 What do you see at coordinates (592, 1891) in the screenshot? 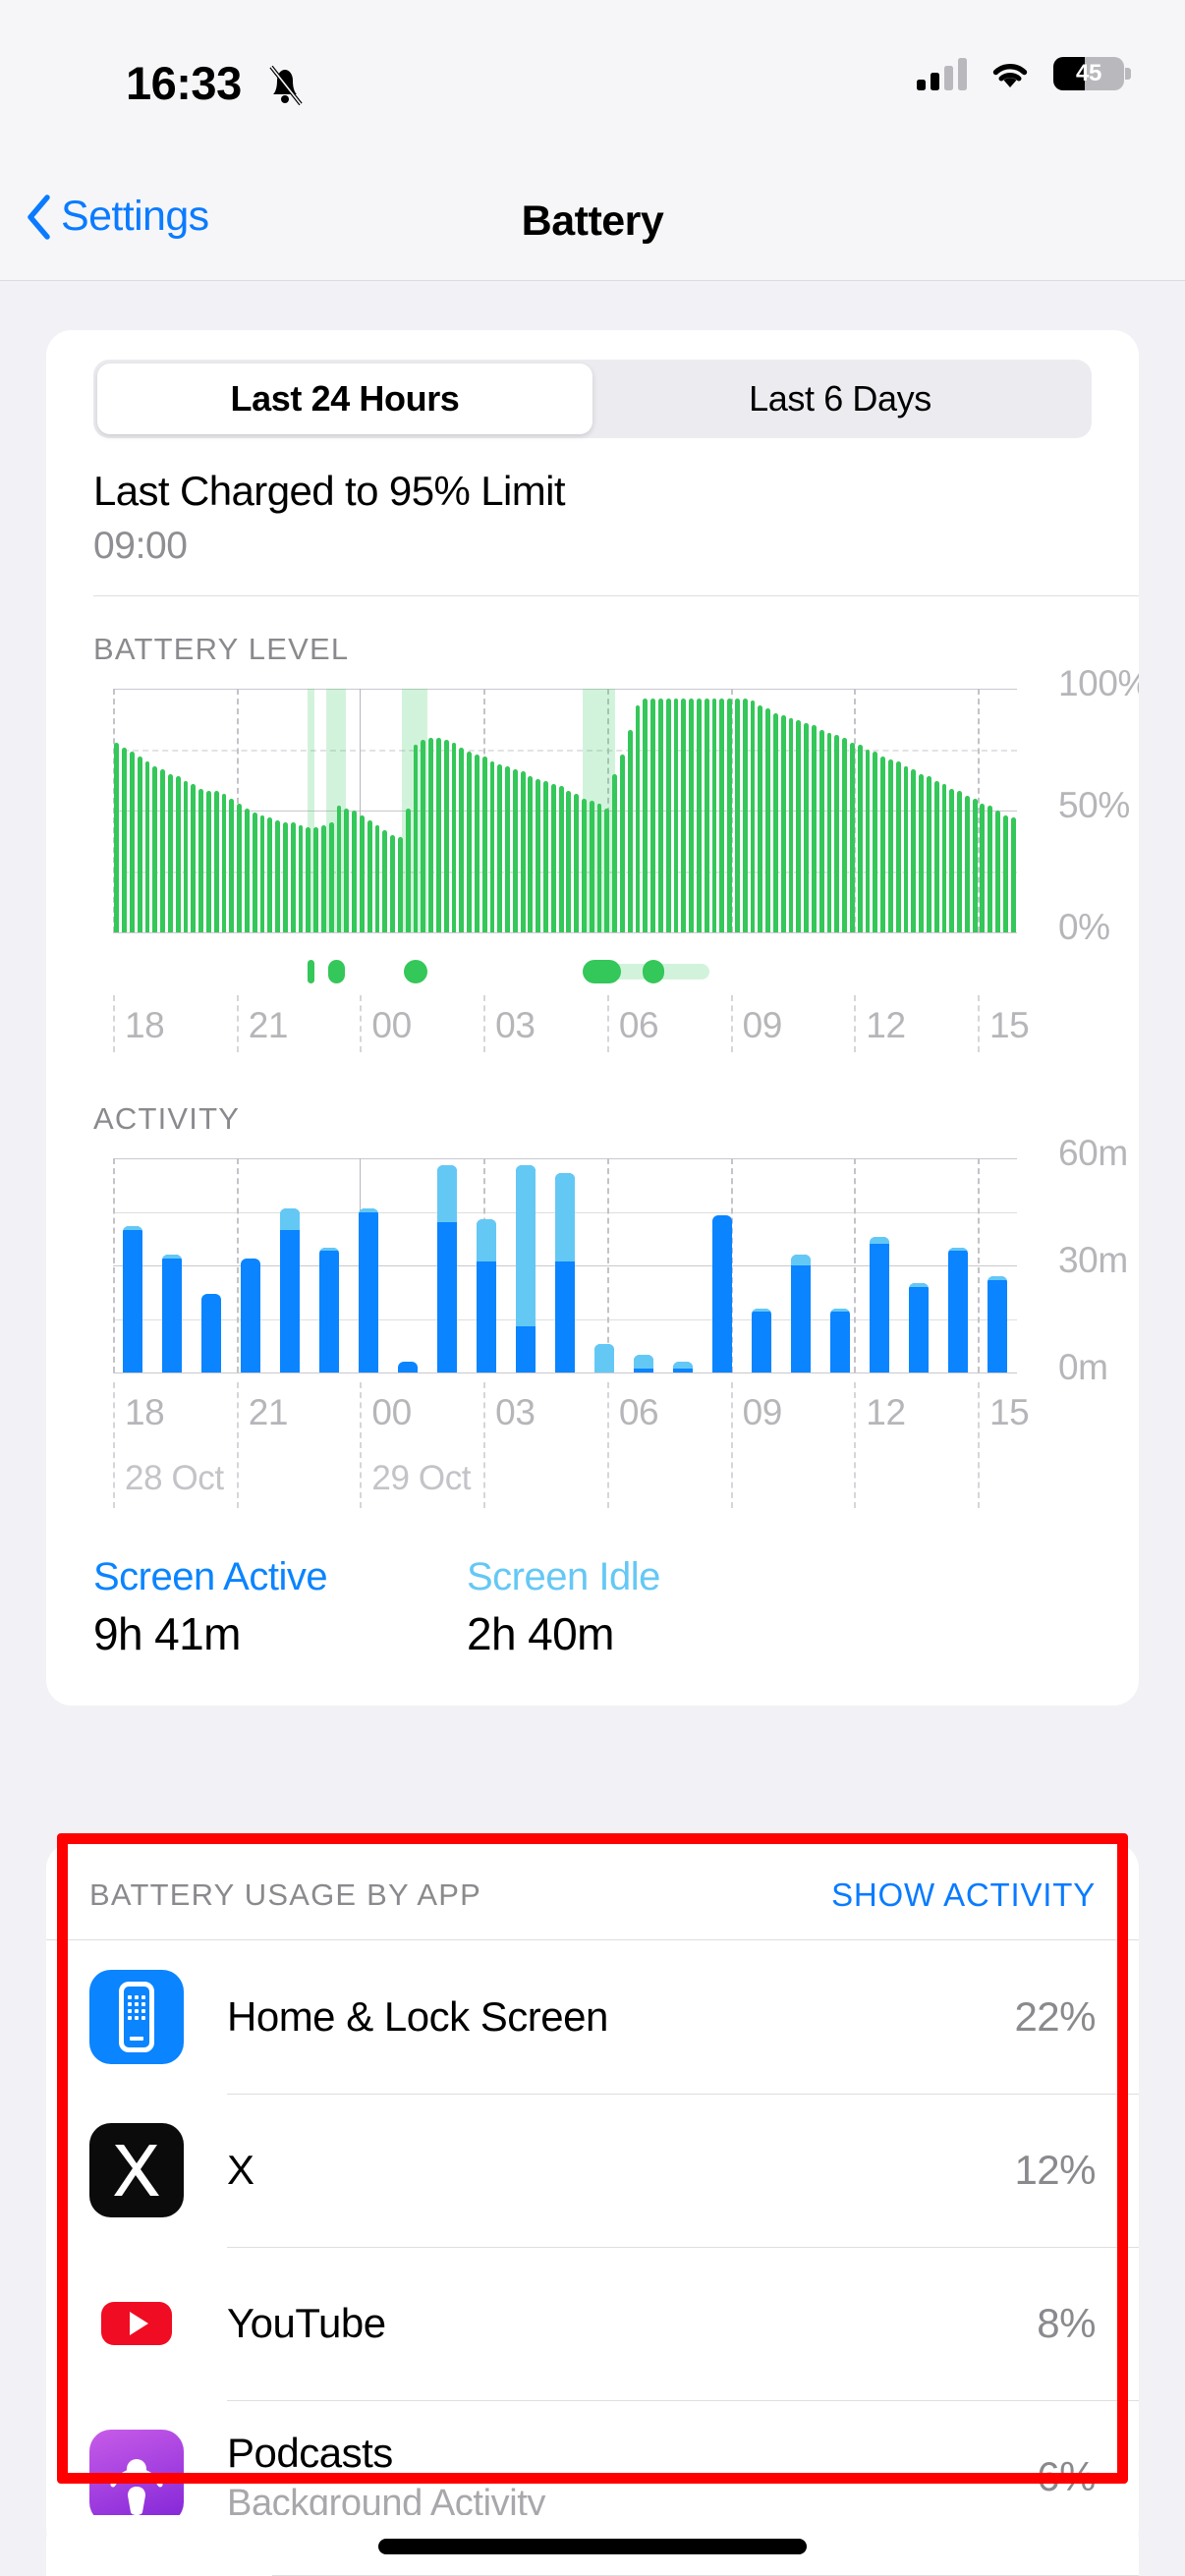
I see `battery-usage-header: BATTERY USAGE BY APP SHOW ACTIVITY` at bounding box center [592, 1891].